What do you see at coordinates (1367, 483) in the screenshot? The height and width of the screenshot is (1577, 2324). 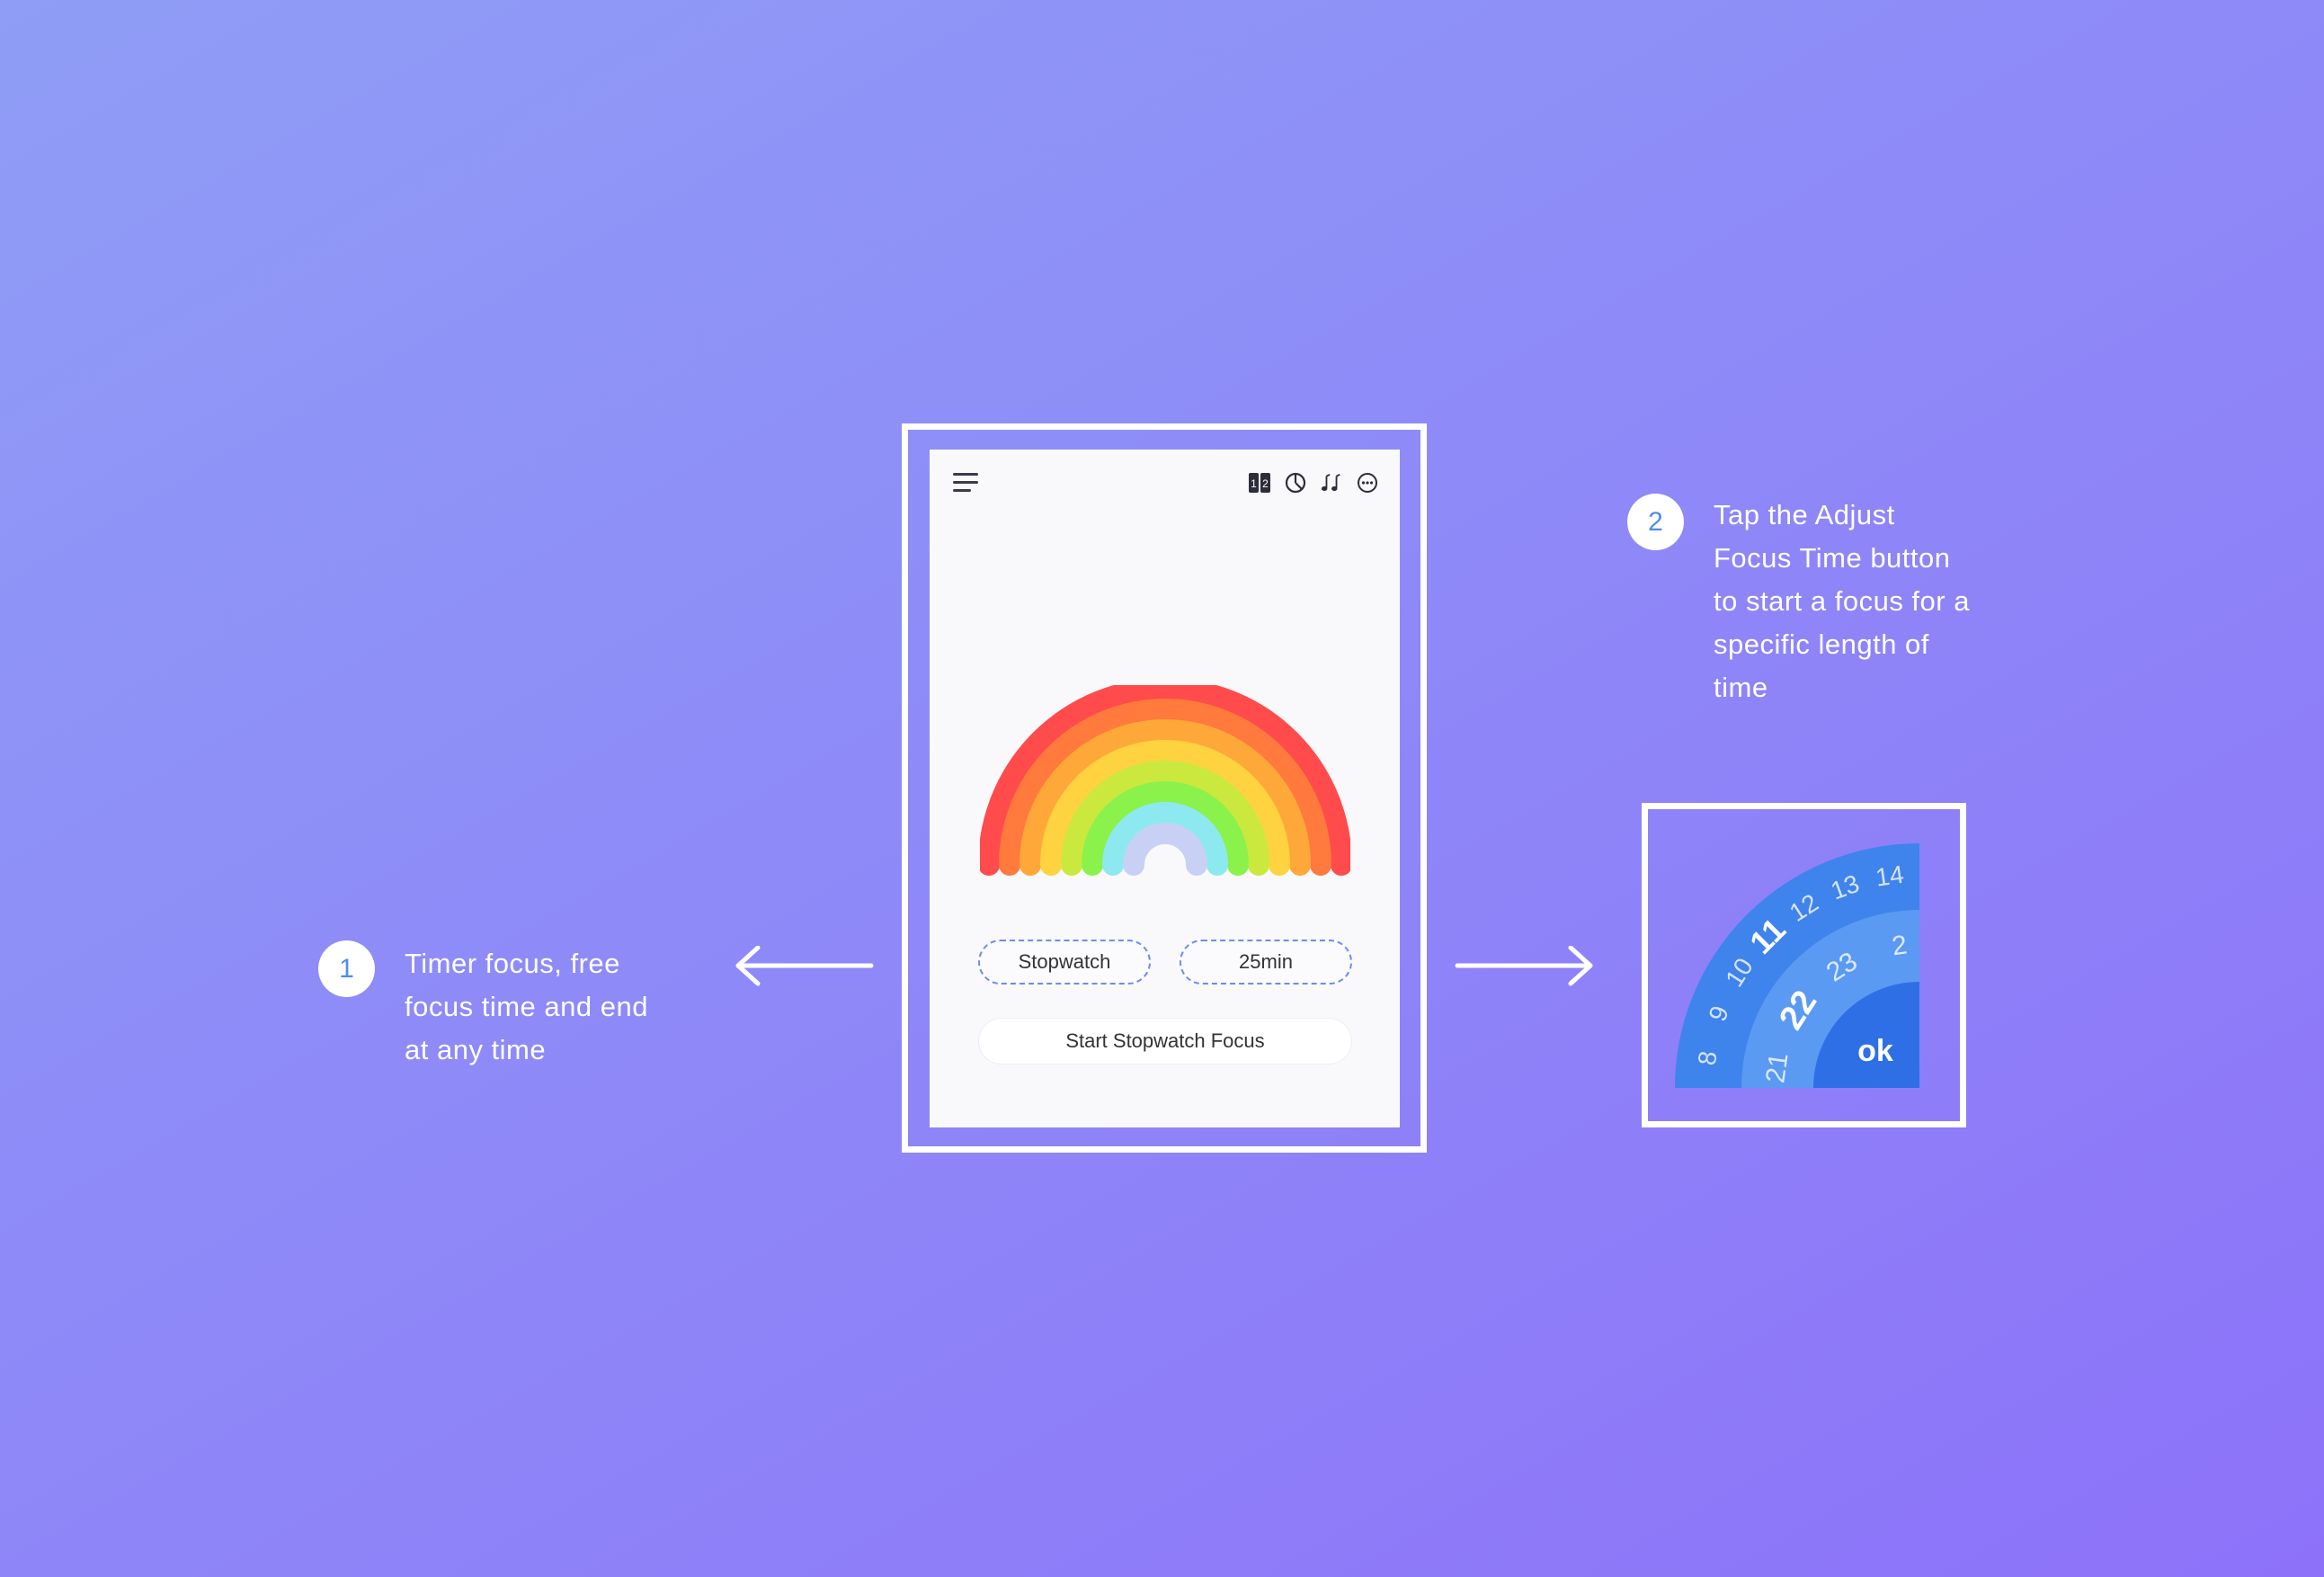 I see `more-icon` at bounding box center [1367, 483].